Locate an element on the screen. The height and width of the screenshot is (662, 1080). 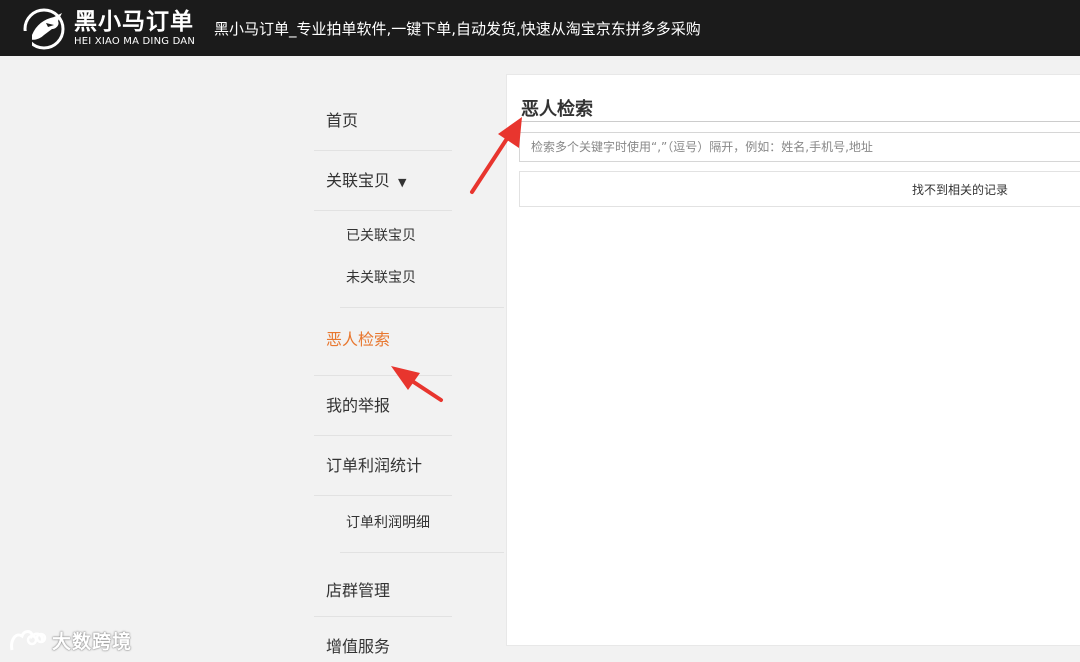
search-input is located at coordinates (799, 147).